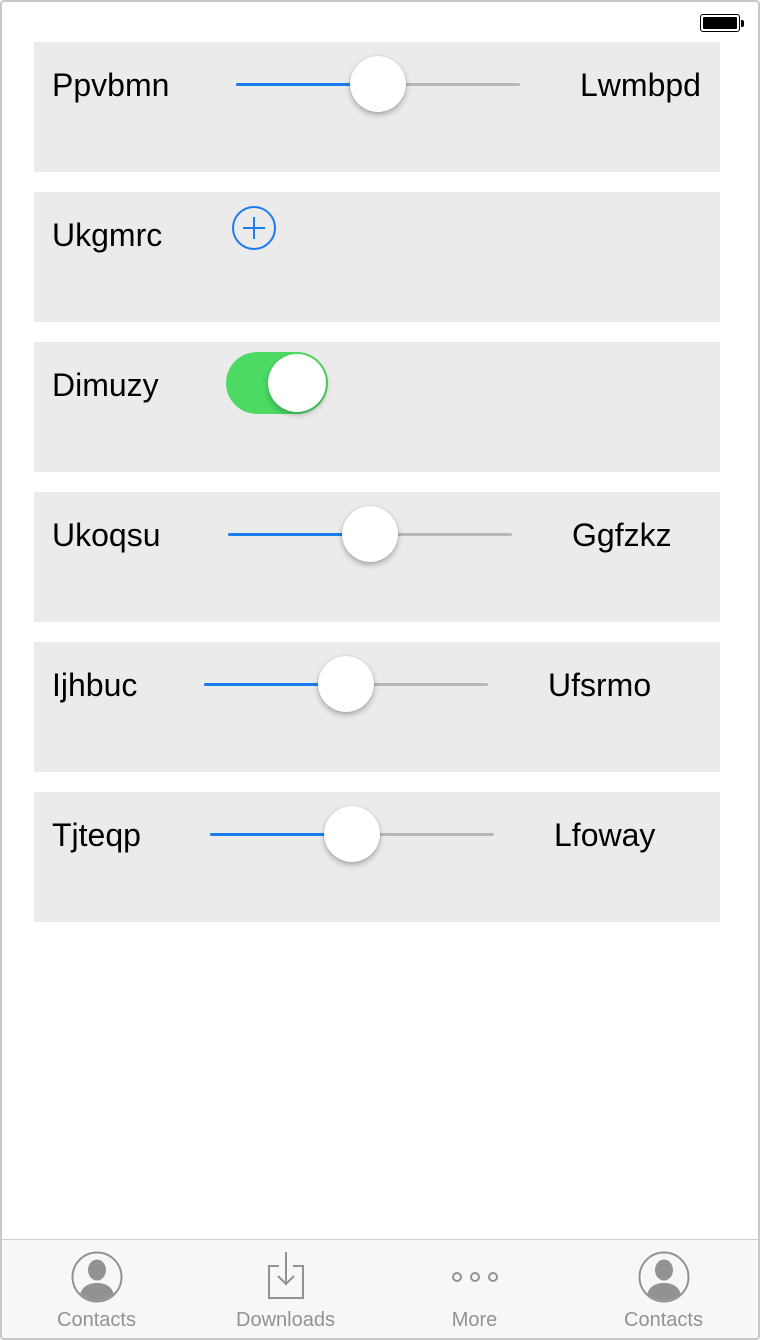 The width and height of the screenshot is (760, 1340). I want to click on tab-contacts: Contacts, so click(96, 1289).